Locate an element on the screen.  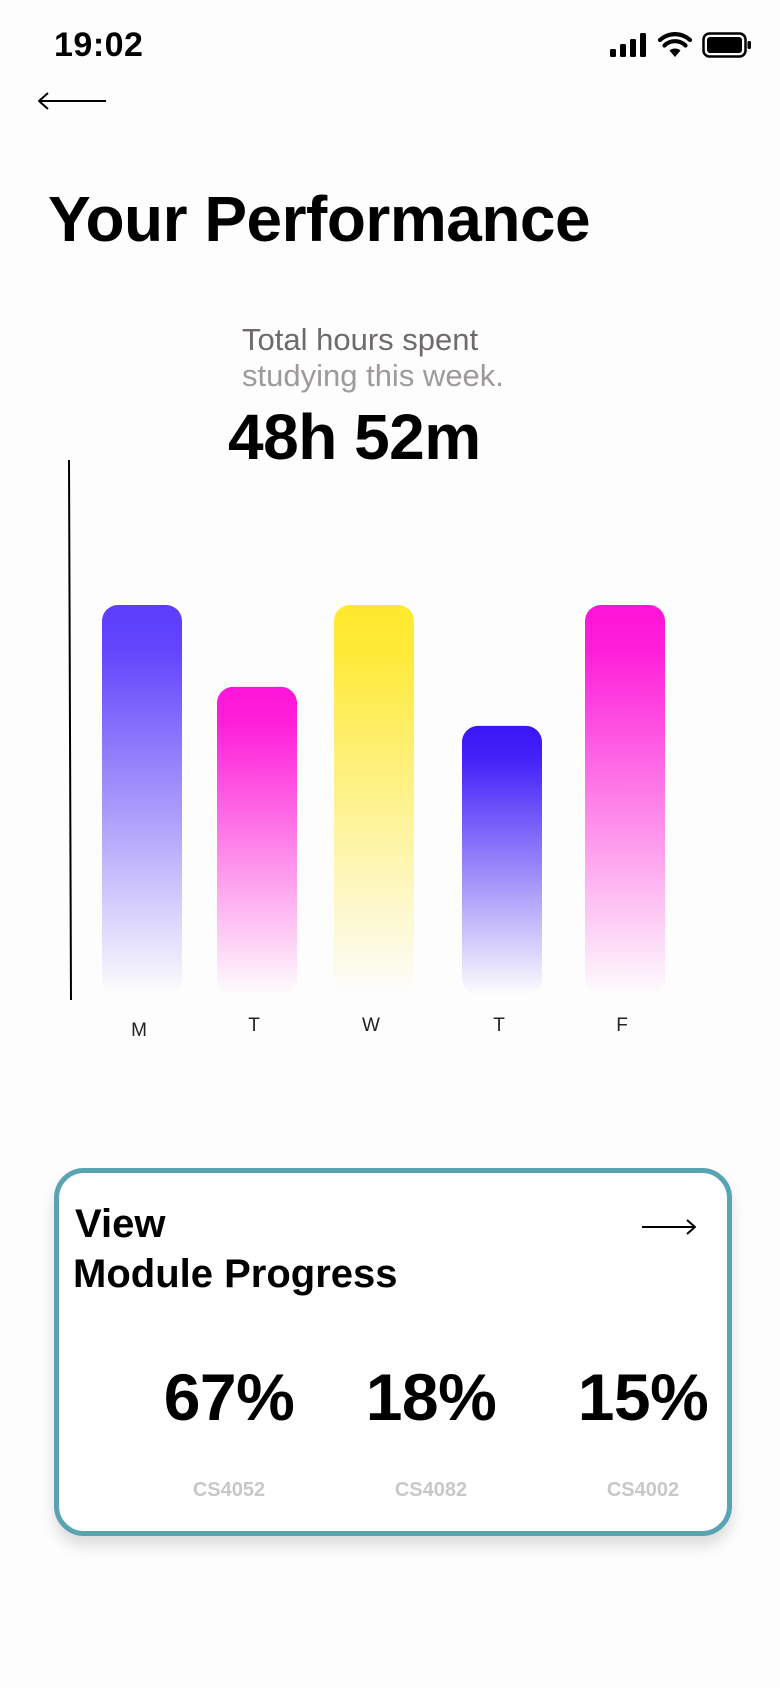
module-code: CS4002 is located at coordinates (643, 1490).